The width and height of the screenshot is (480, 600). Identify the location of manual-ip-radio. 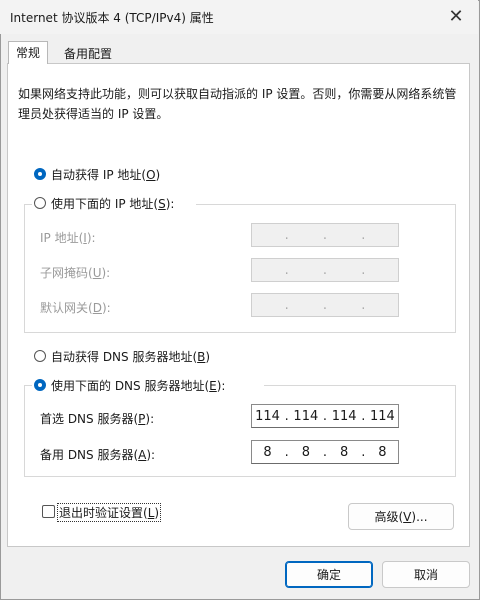
(40, 203).